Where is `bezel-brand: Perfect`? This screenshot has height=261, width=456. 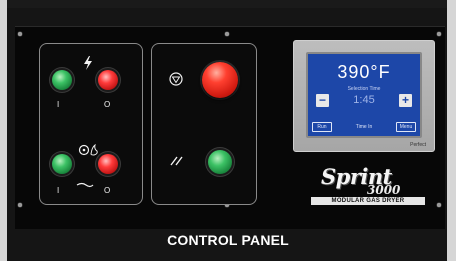
bezel-brand: Perfect is located at coordinates (418, 145).